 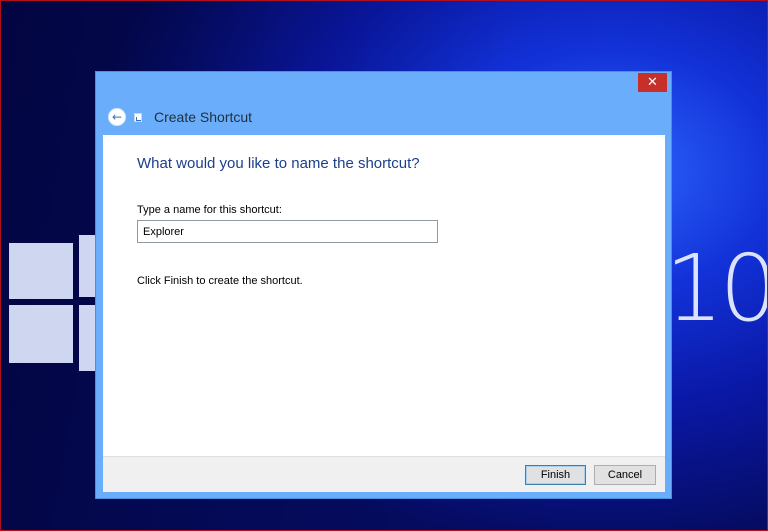 I want to click on dialog-header: ← Create Shortcut, so click(x=383, y=119).